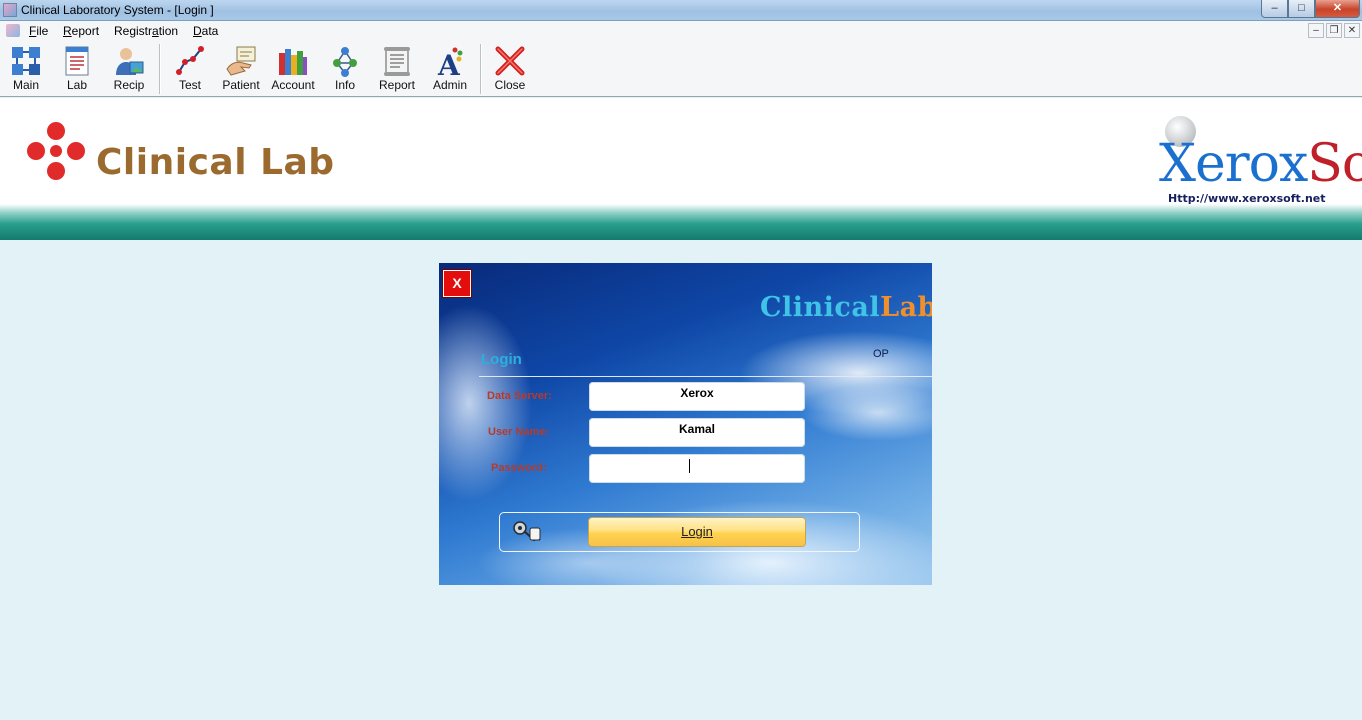 The height and width of the screenshot is (720, 1362). Describe the element at coordinates (38, 31) in the screenshot. I see `menu-file: File` at that location.